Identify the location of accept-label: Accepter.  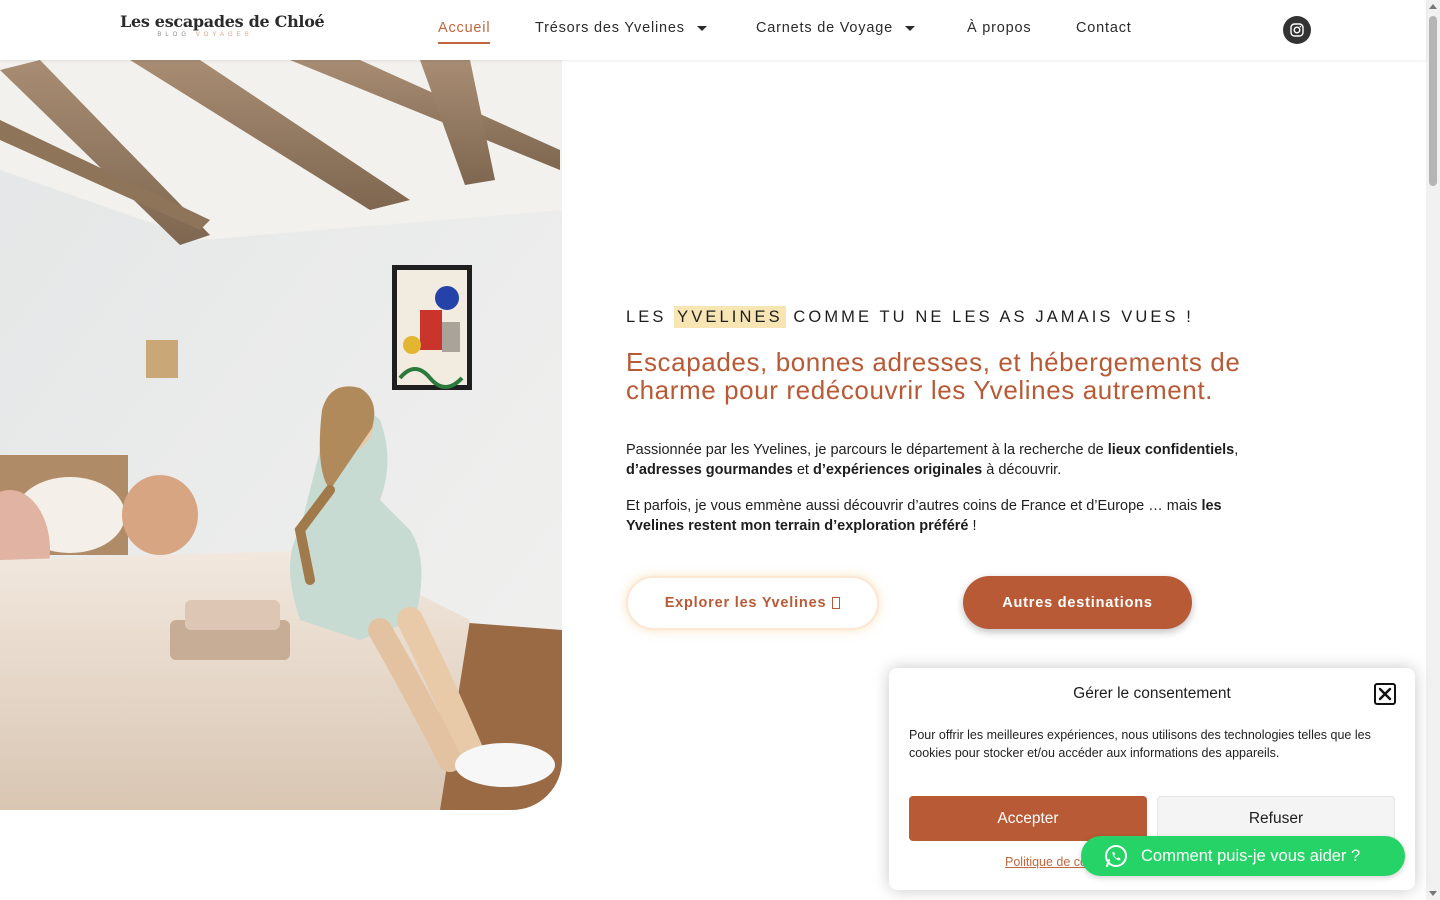
(1028, 818).